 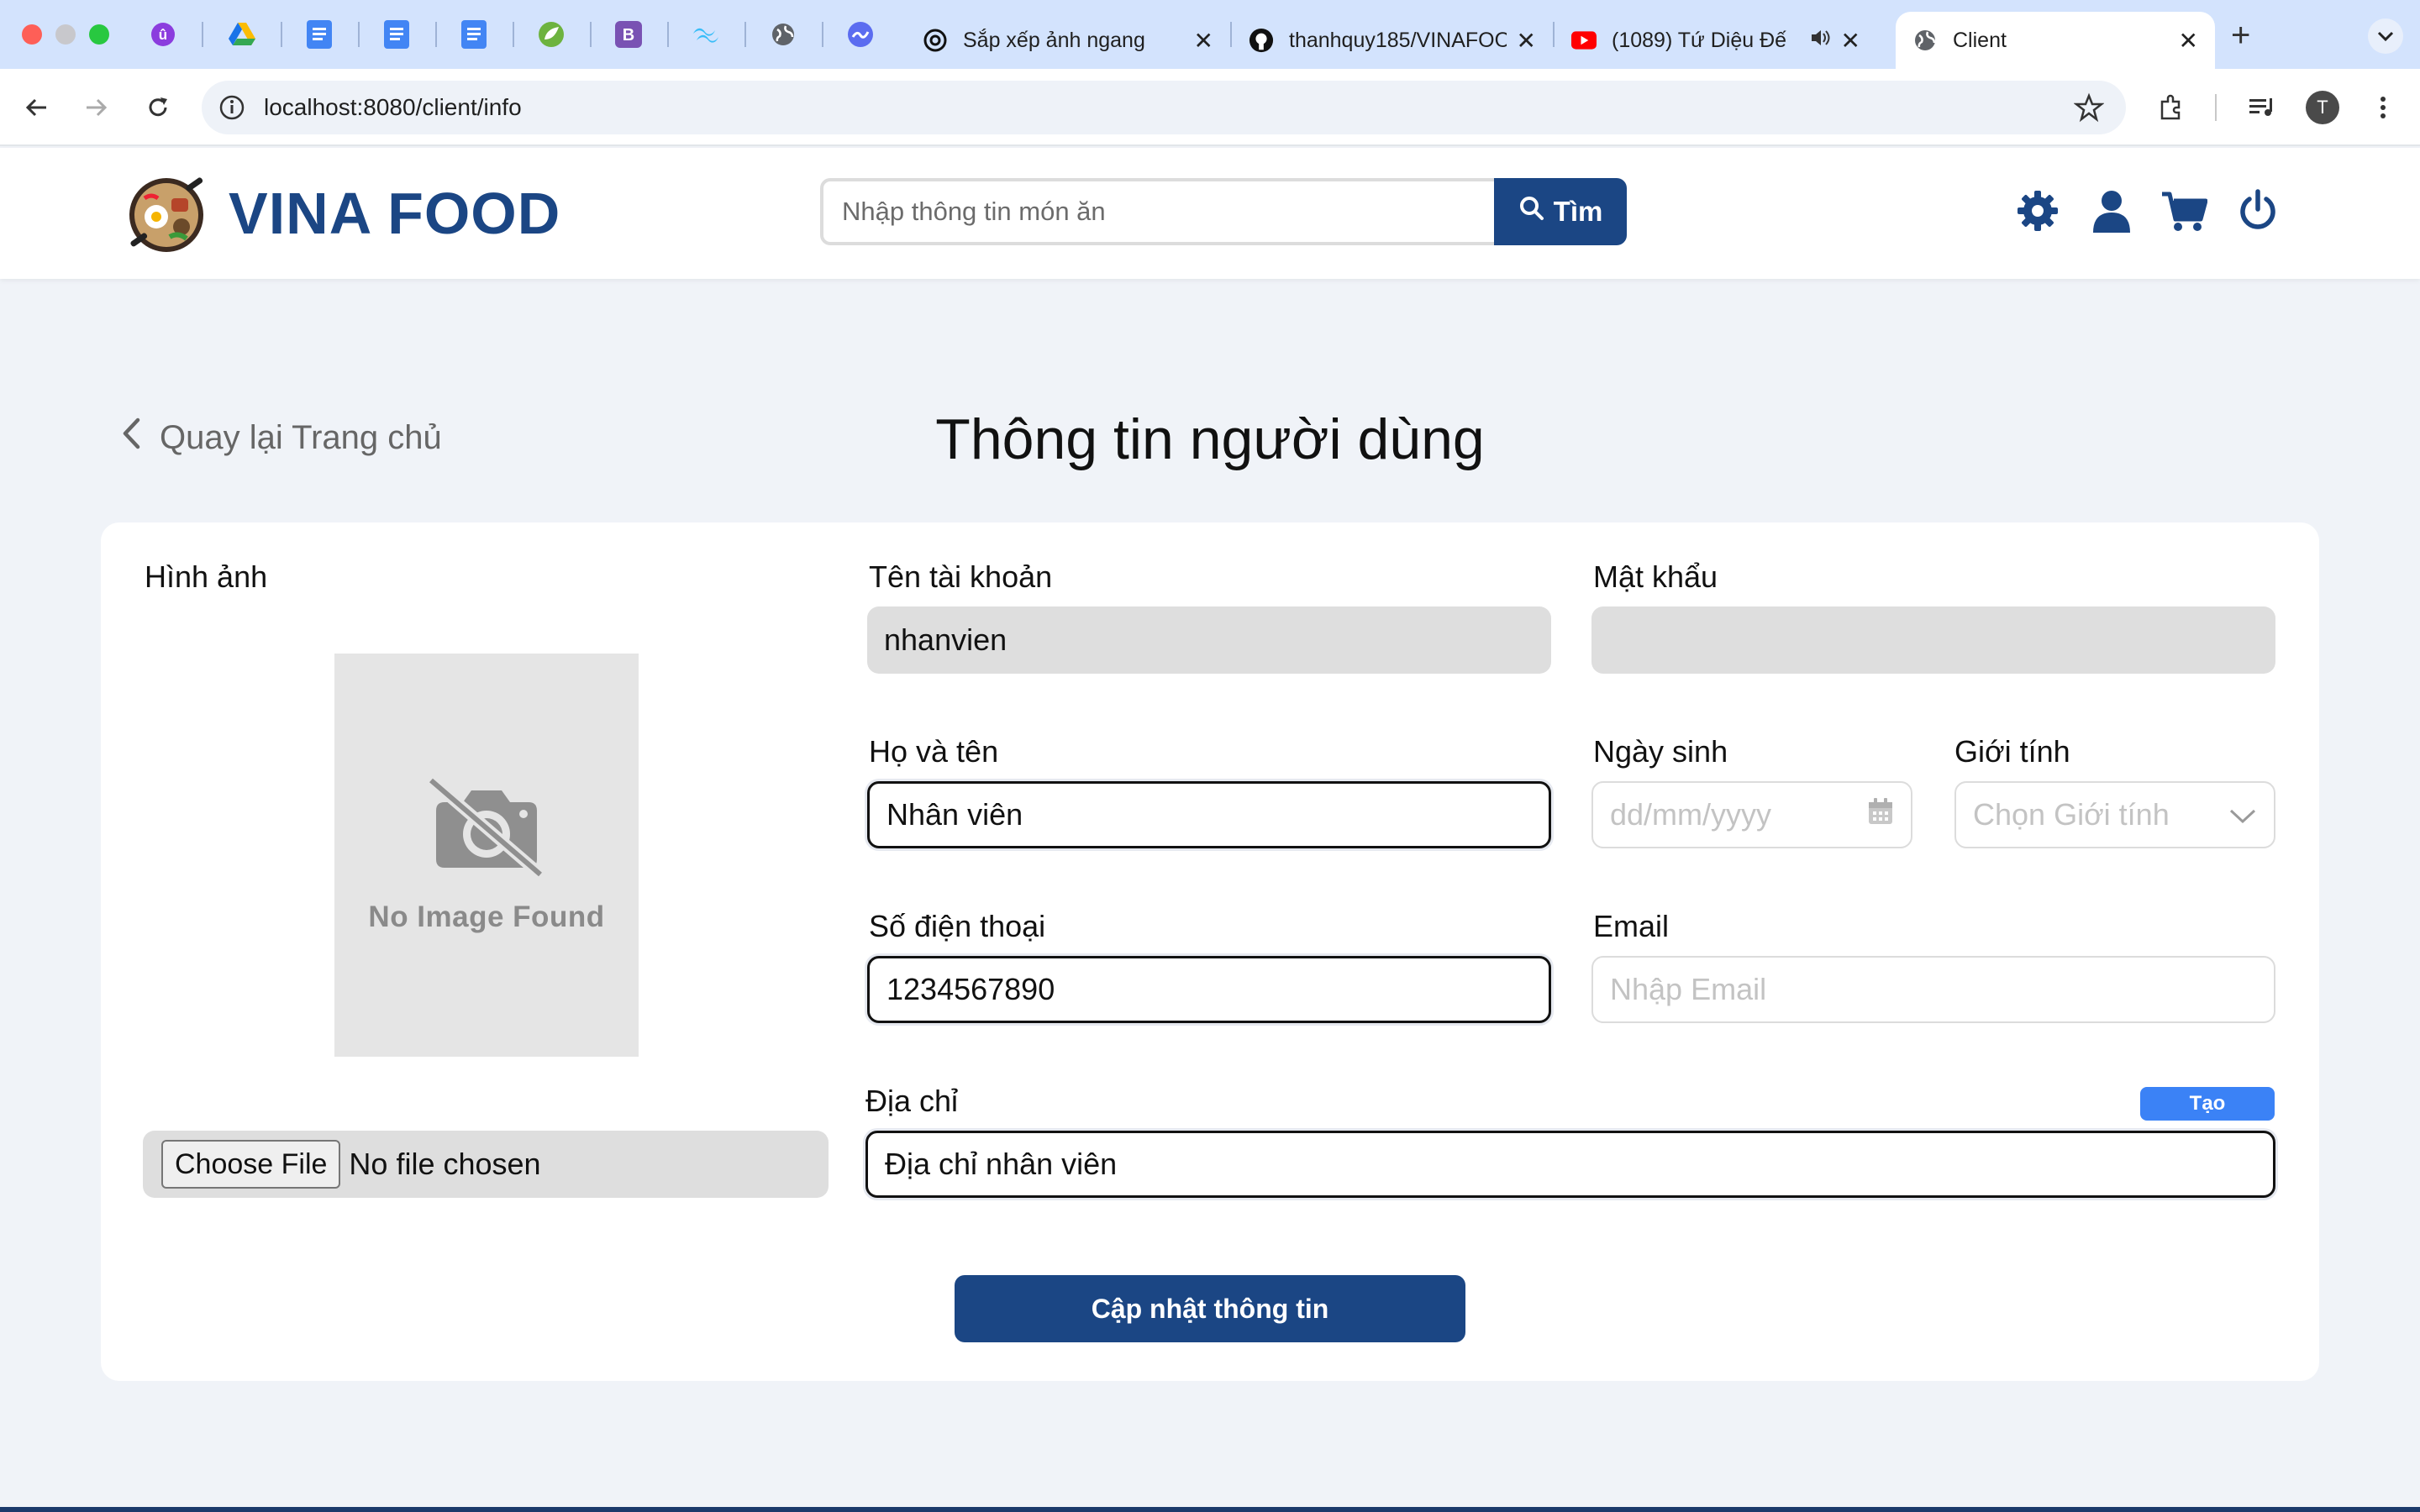 I want to click on image-label: Hình ảnh, so click(x=206, y=576).